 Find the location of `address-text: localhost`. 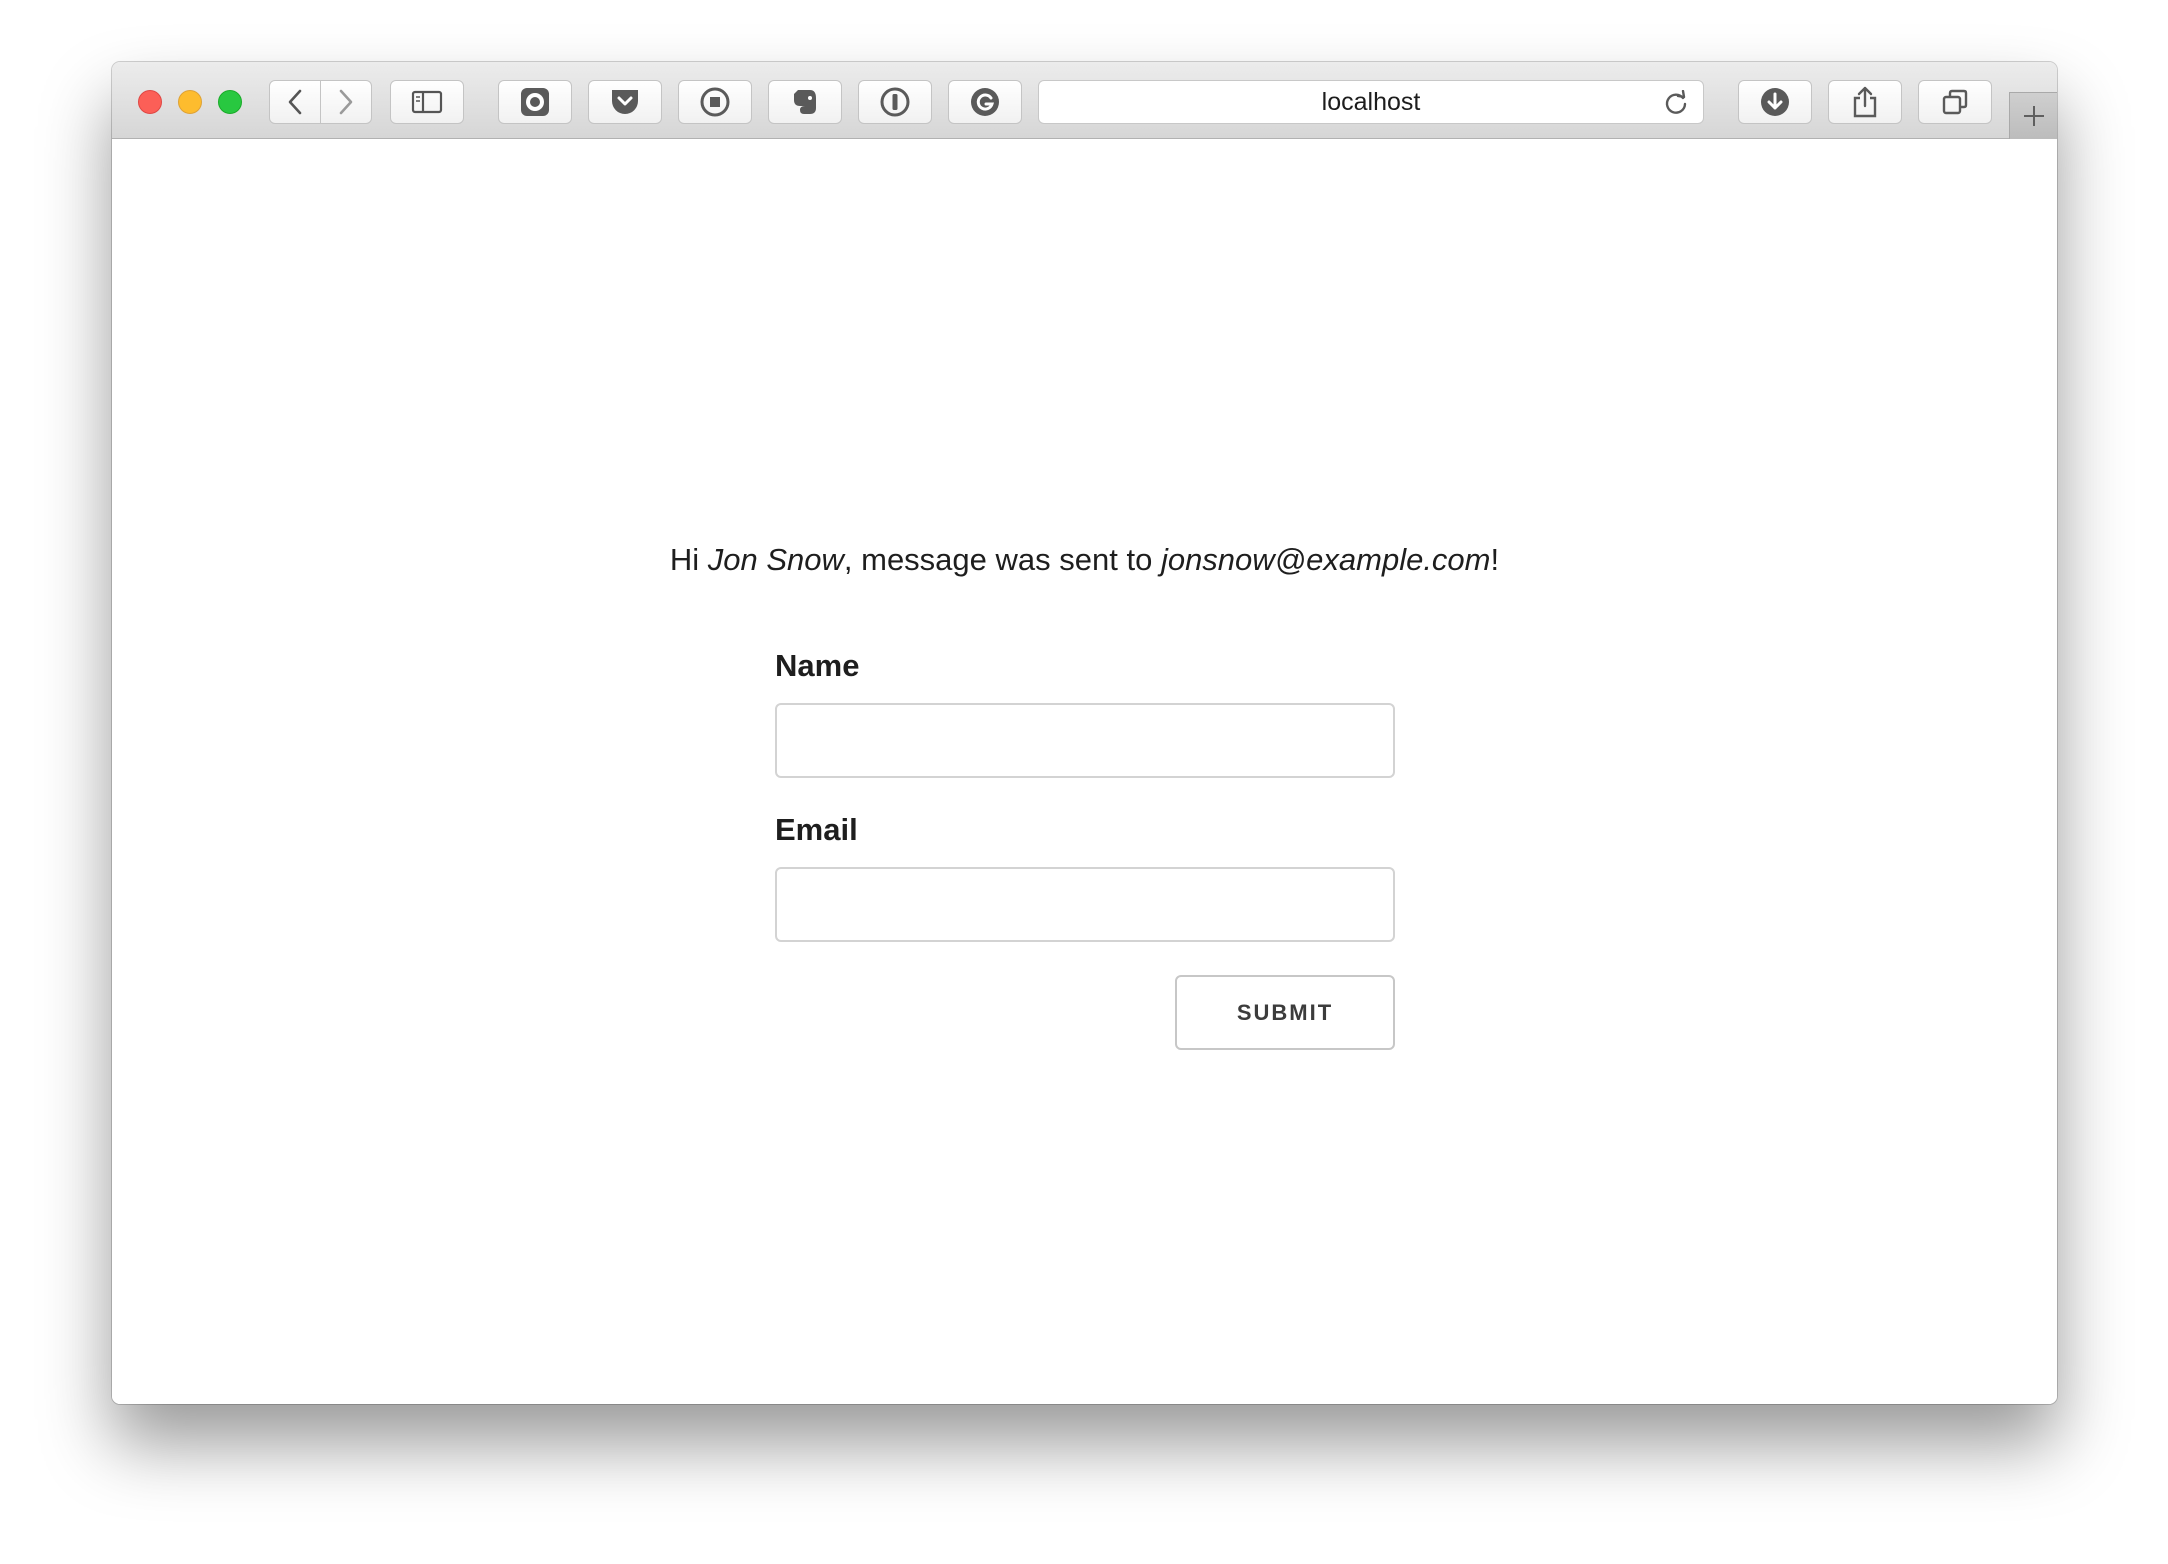

address-text: localhost is located at coordinates (1371, 101).